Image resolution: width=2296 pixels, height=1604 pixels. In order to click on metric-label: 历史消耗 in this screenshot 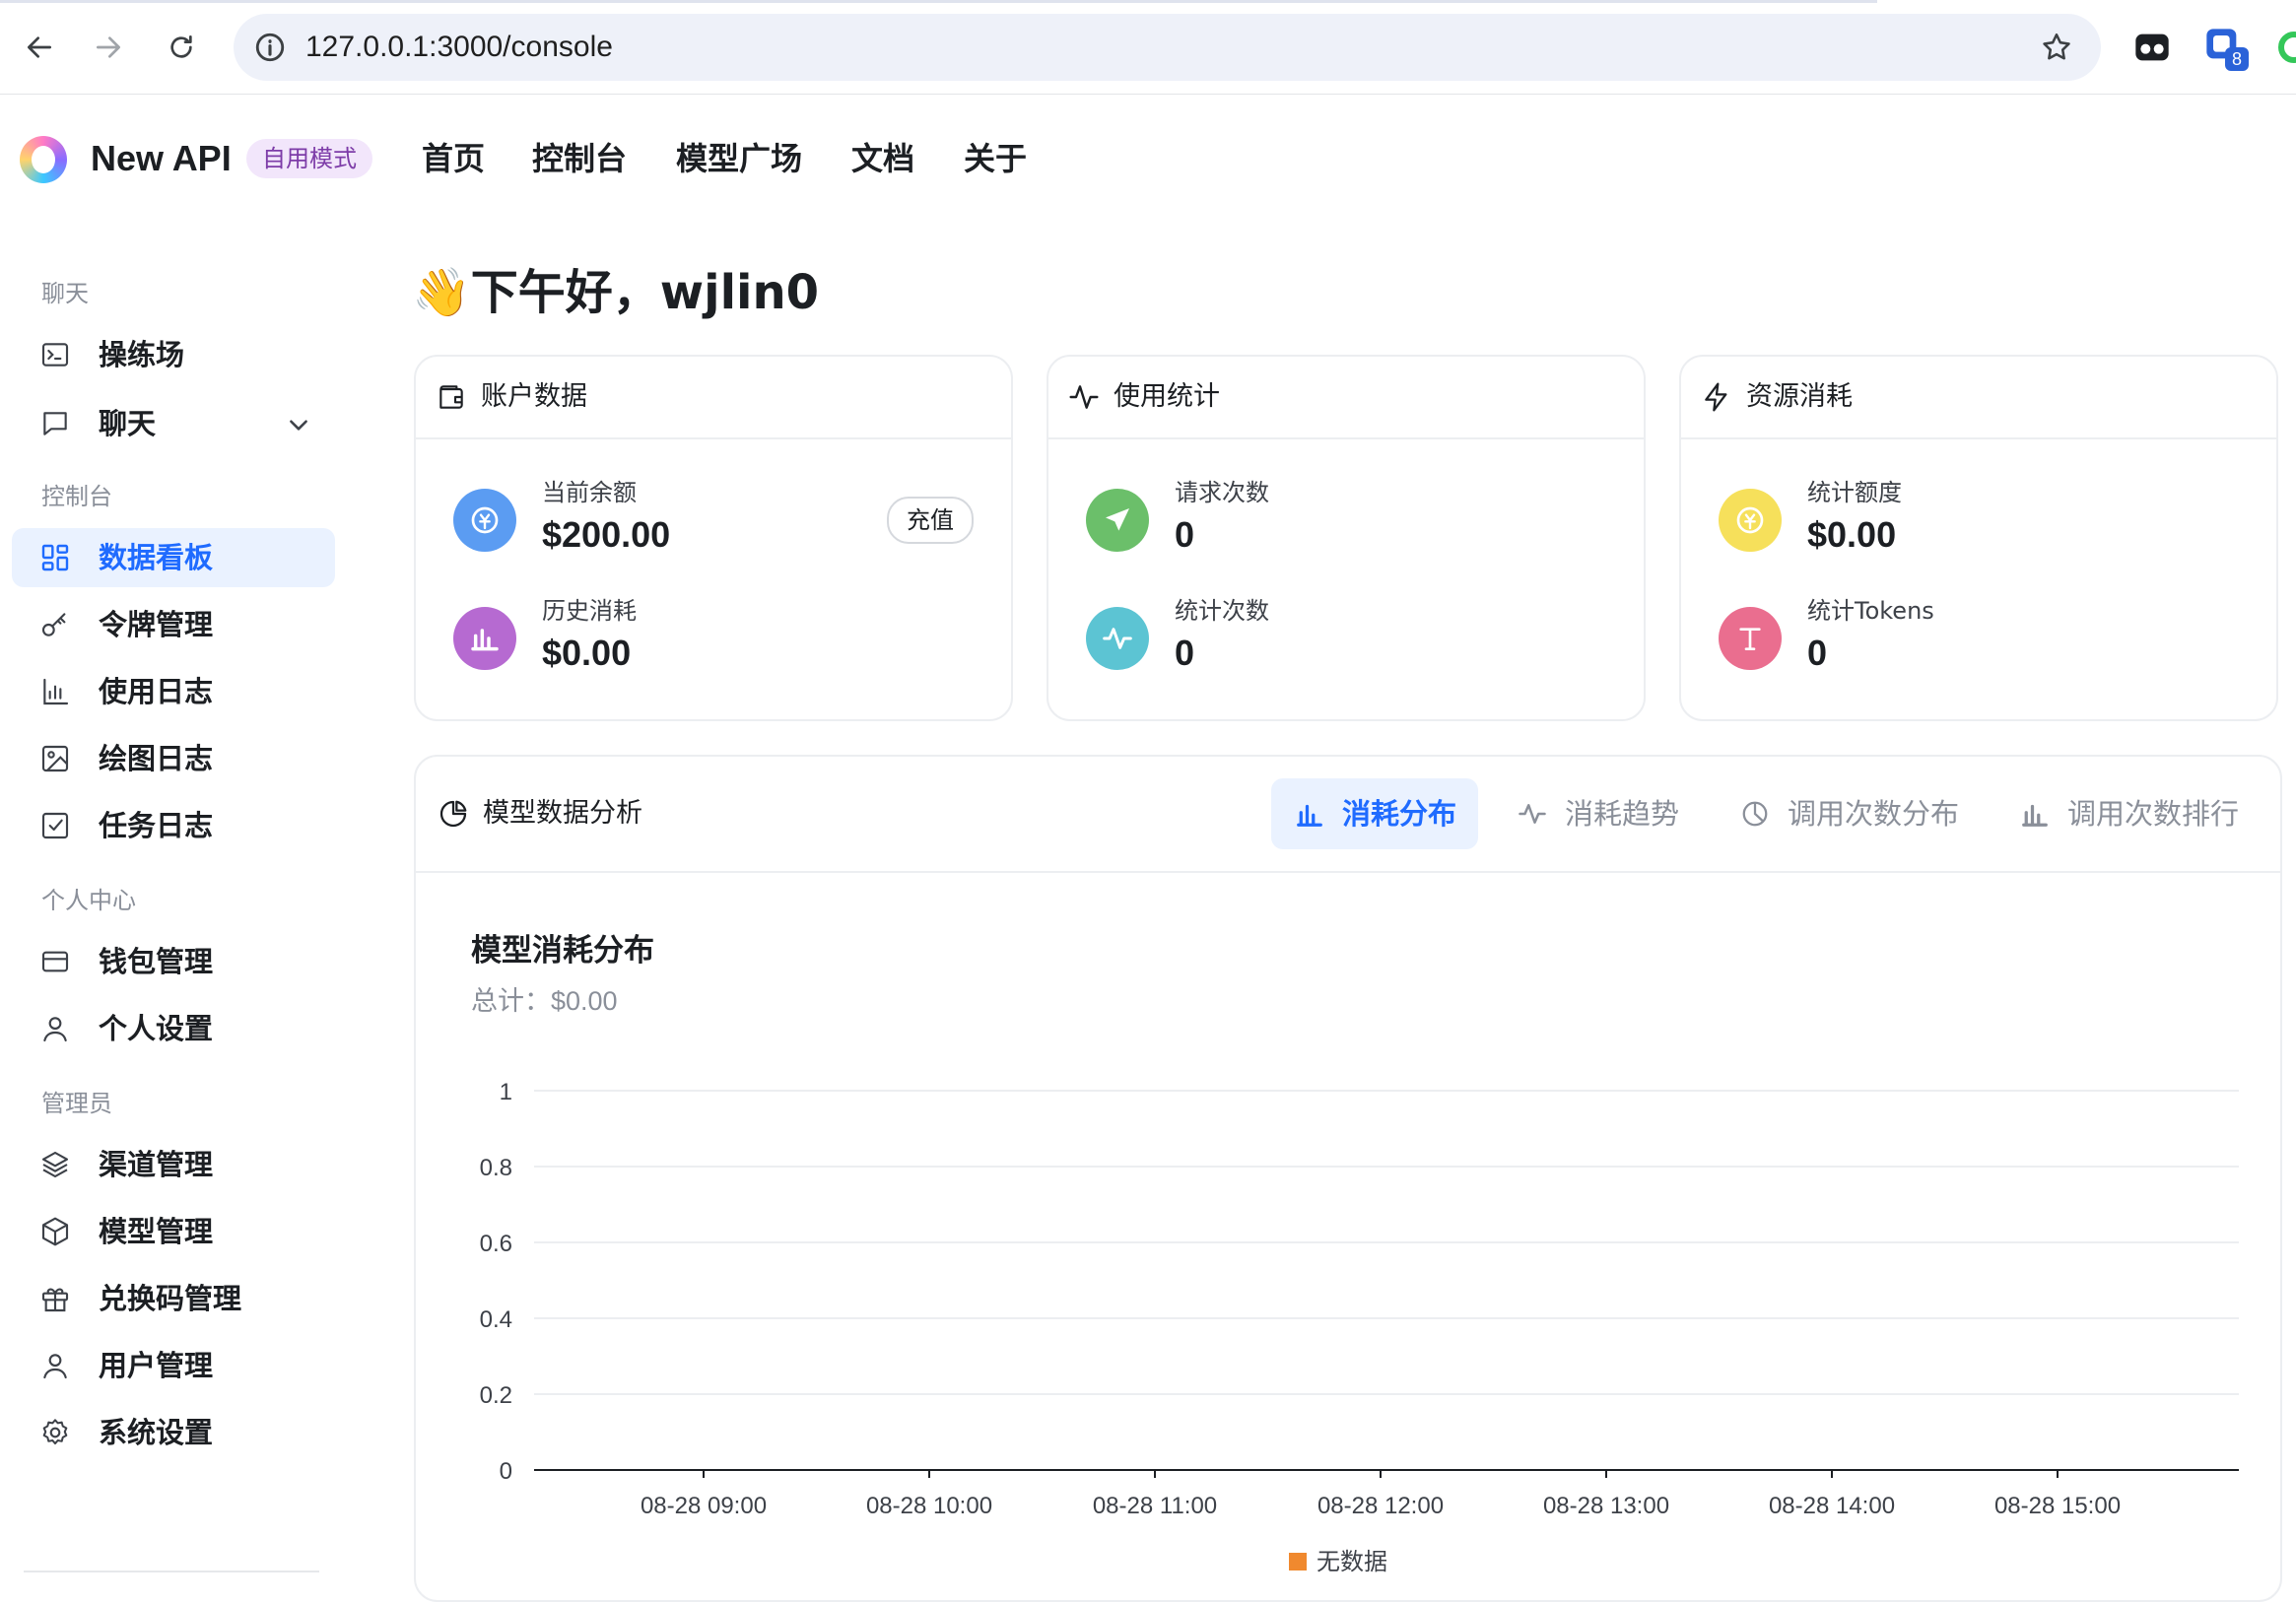, I will do `click(589, 611)`.